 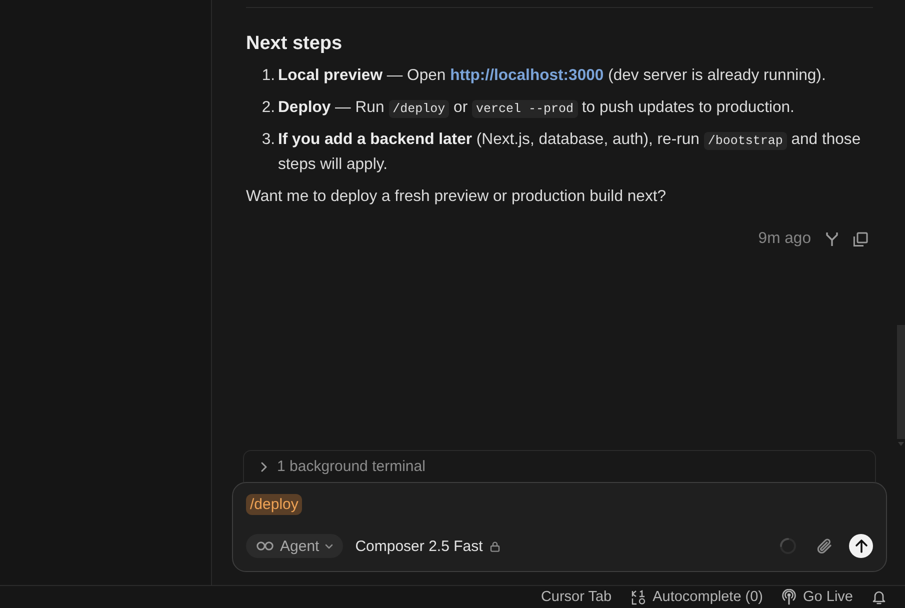 What do you see at coordinates (329, 546) in the screenshot?
I see `chevron-down-icon` at bounding box center [329, 546].